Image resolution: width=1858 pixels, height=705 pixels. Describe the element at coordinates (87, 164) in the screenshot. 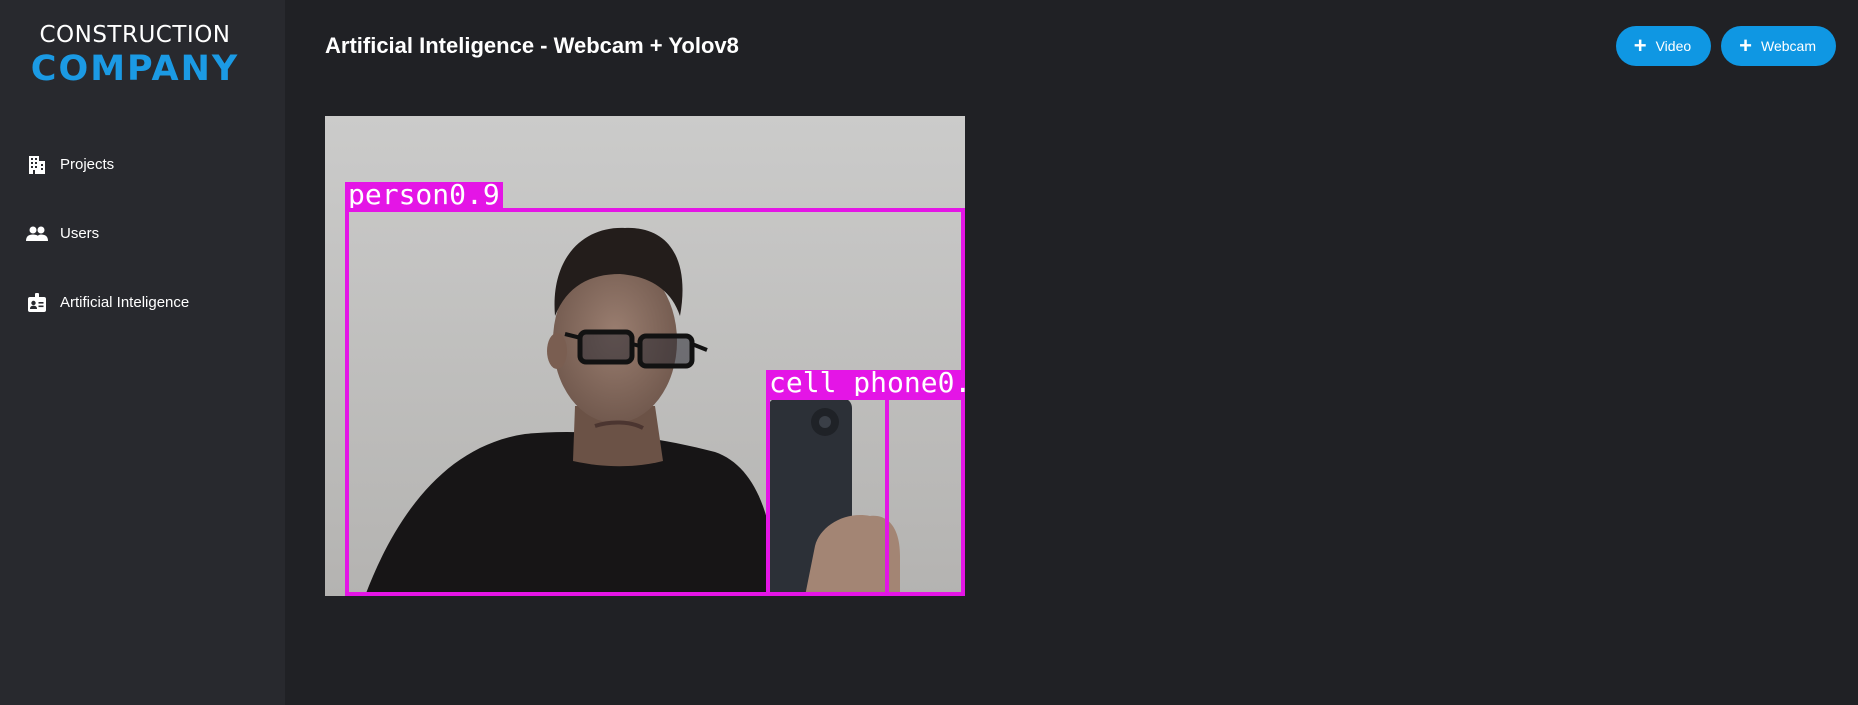

I see `sidebar-item-label: Projects` at that location.